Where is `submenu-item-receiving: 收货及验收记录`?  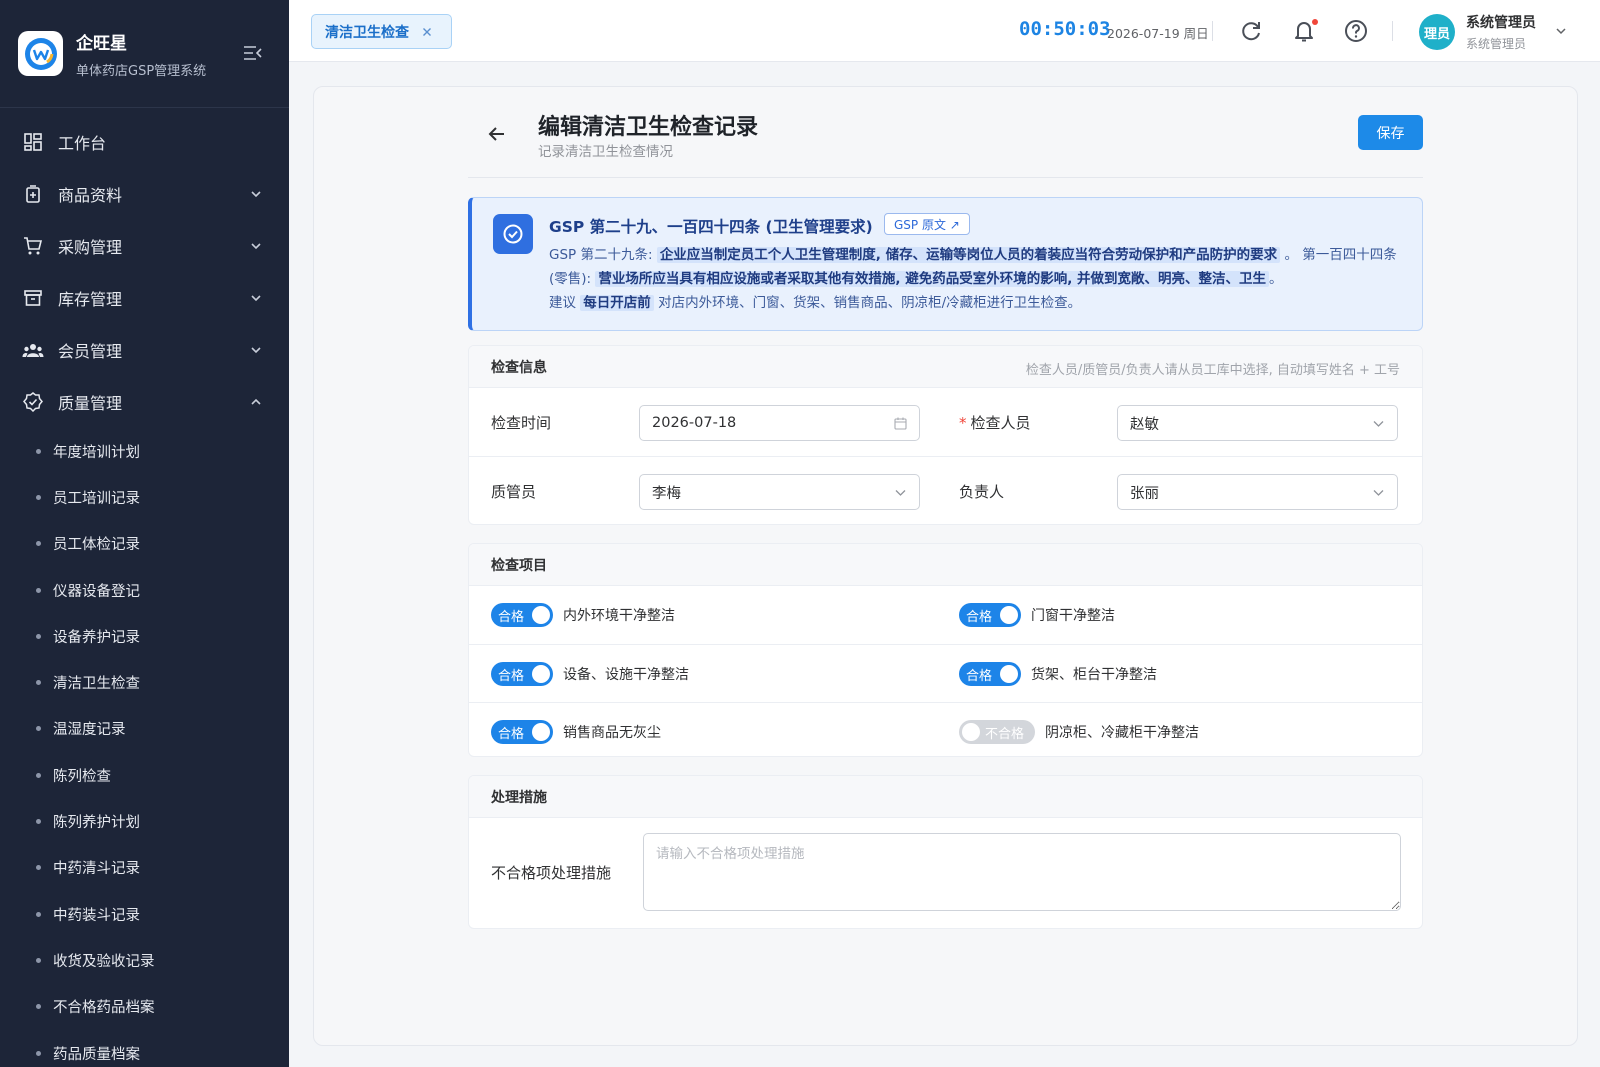
submenu-item-receiving: 收货及验收记录 is located at coordinates (144, 960).